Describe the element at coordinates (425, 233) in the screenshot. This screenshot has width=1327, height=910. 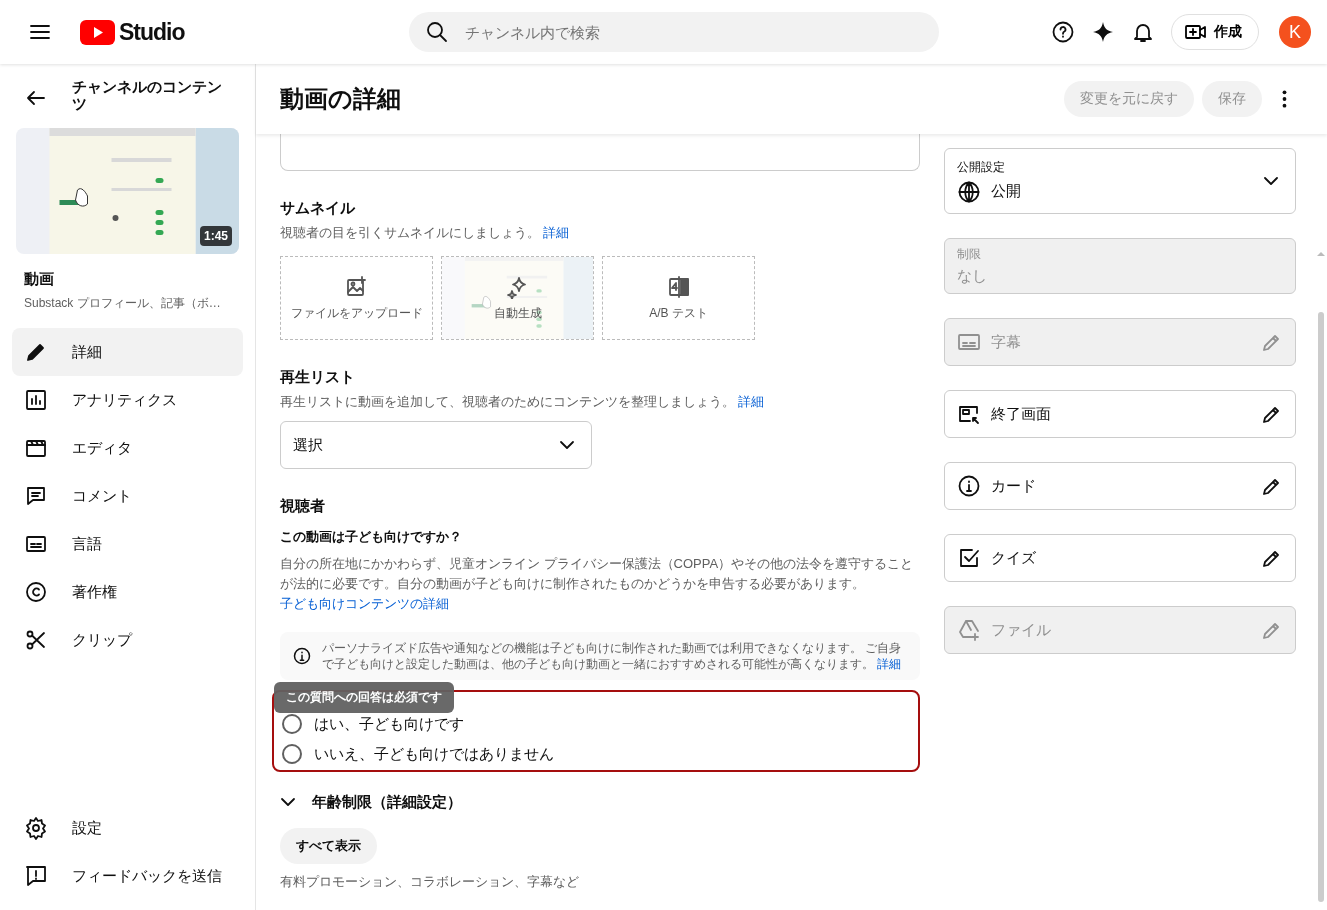
I see `section-description: 視聴者の目を引くサムネイルにしましょう。 詳細` at that location.